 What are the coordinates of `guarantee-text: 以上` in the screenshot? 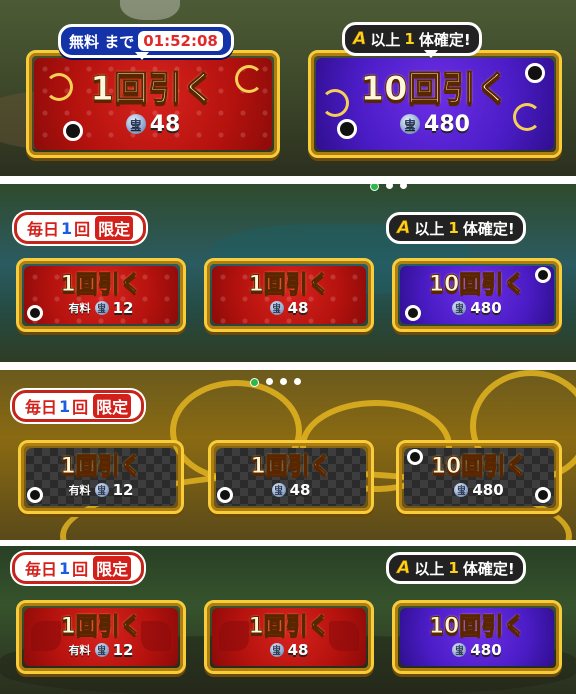 It's located at (429, 568).